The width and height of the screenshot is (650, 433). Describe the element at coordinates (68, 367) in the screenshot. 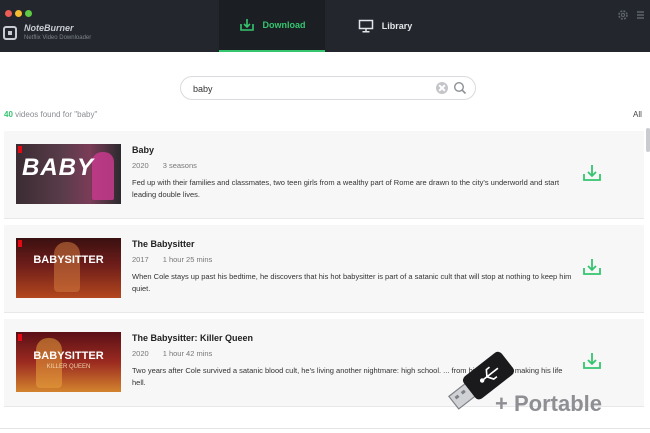

I see `thumbnail-subtitle: KILLER QUEEN` at that location.